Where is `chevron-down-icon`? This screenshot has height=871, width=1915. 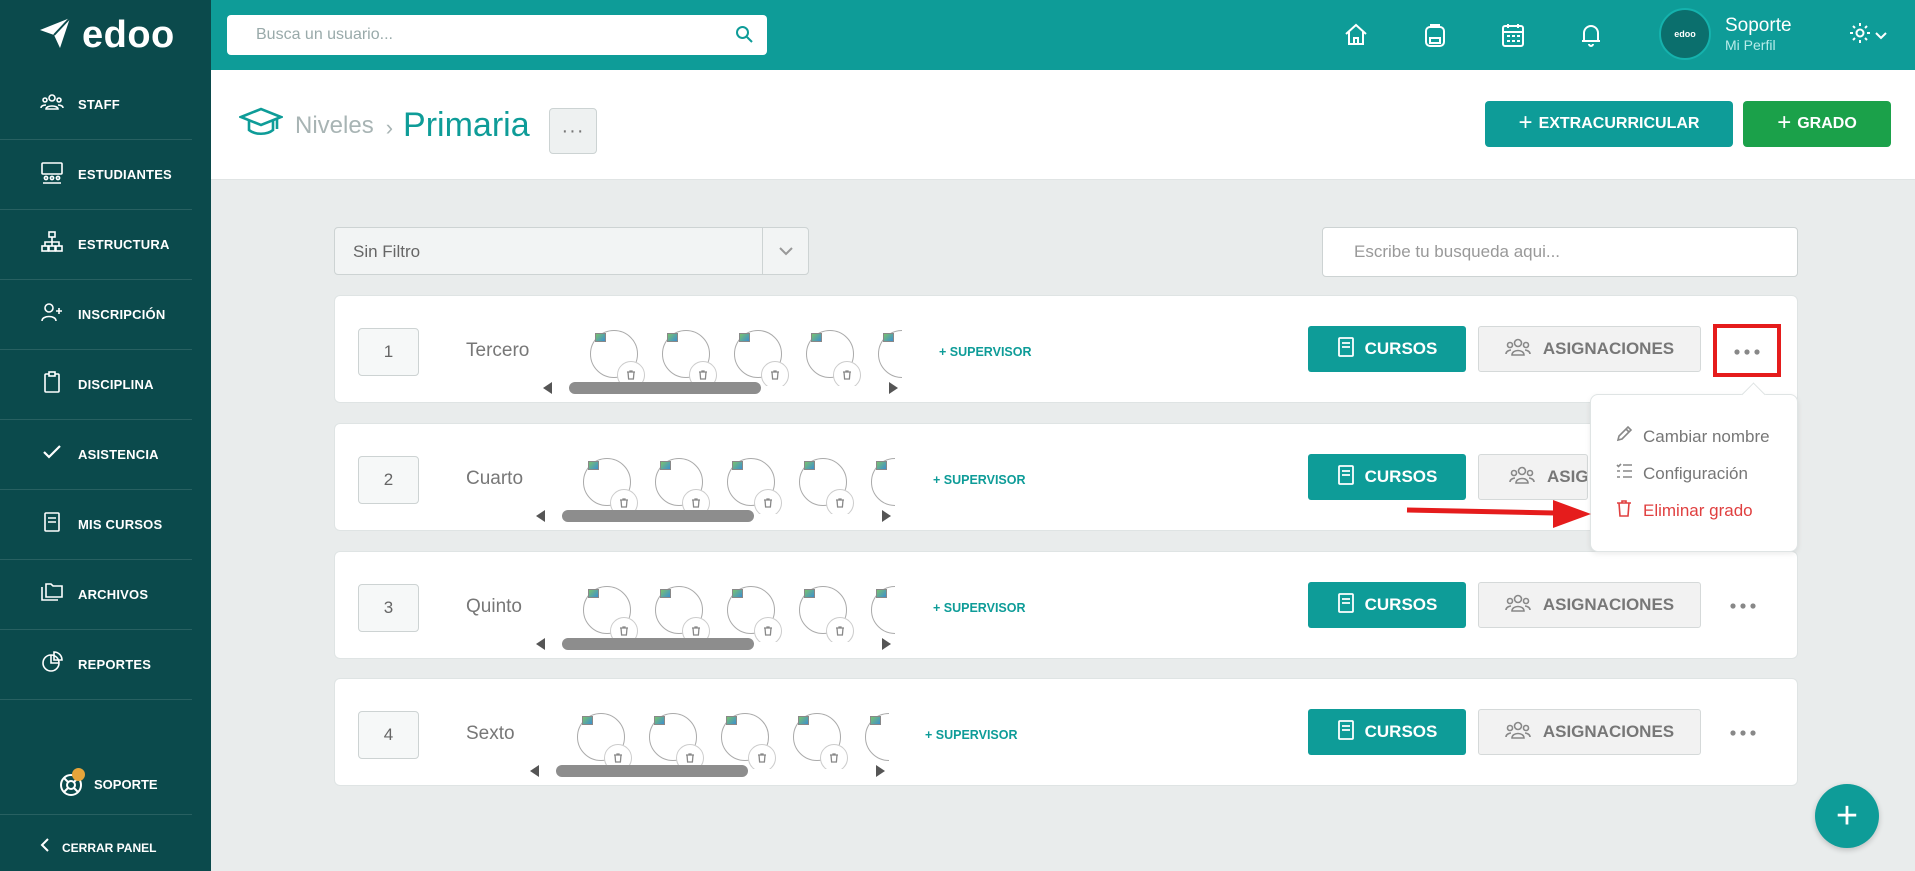 chevron-down-icon is located at coordinates (1881, 36).